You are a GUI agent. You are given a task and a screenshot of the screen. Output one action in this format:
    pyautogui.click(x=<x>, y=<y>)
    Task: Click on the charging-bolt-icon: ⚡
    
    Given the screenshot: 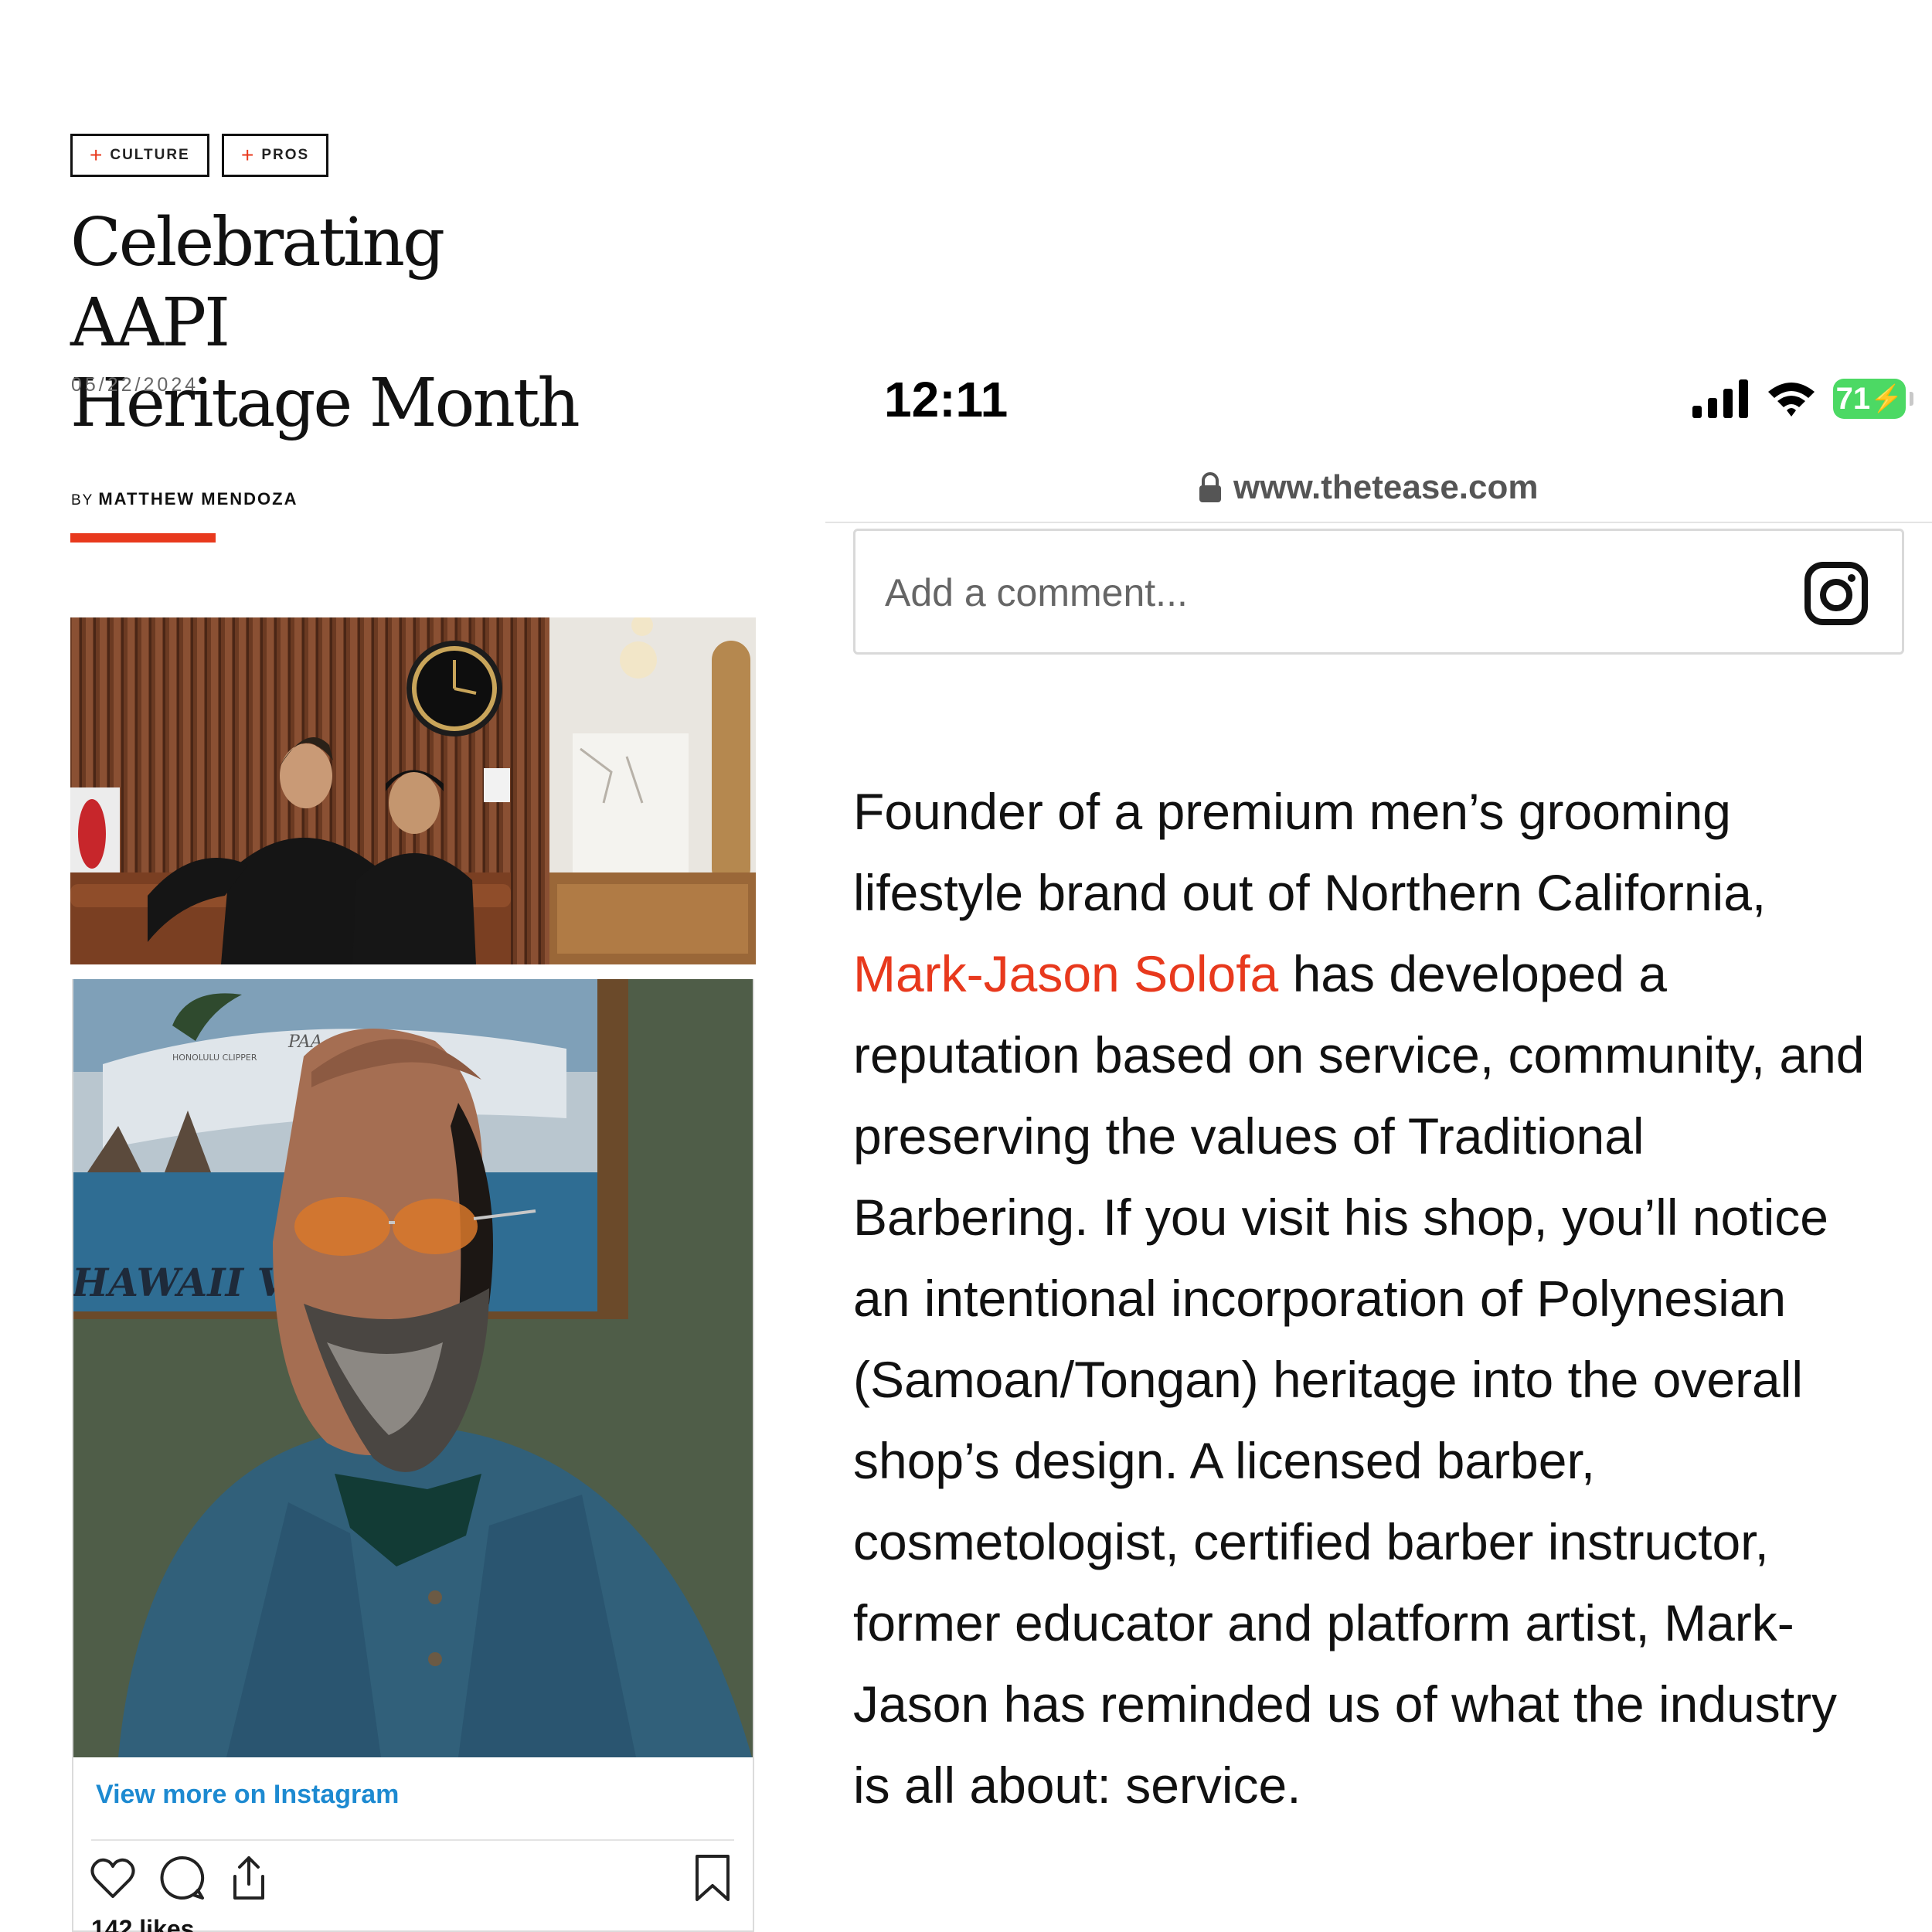 What is the action you would take?
    pyautogui.click(x=1886, y=399)
    